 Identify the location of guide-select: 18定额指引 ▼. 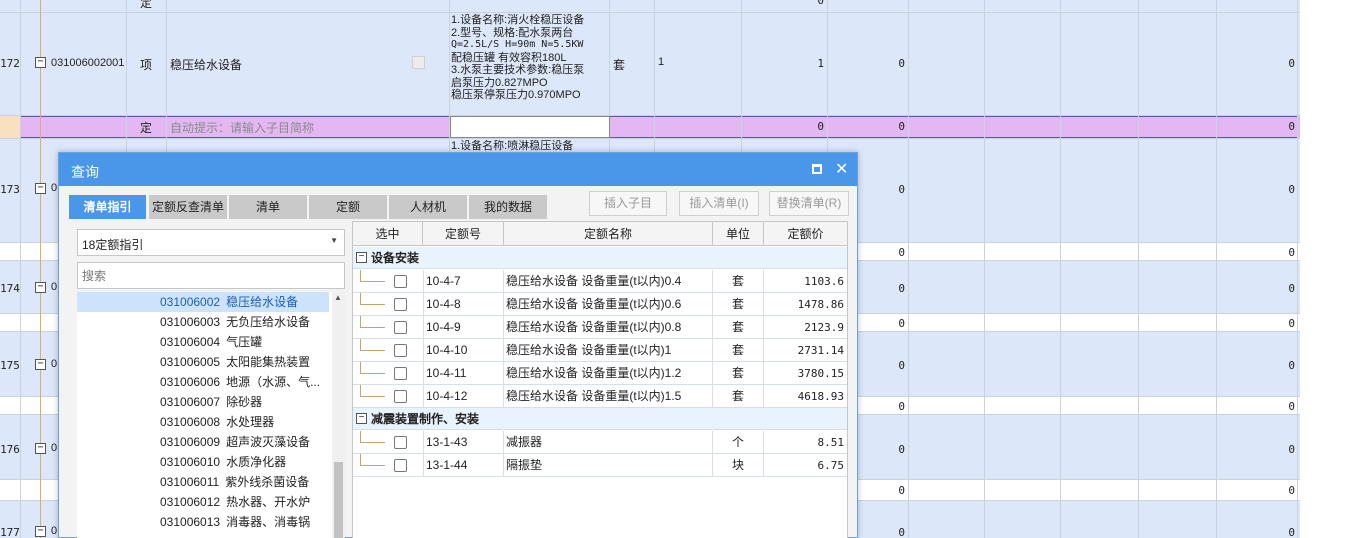
(211, 242).